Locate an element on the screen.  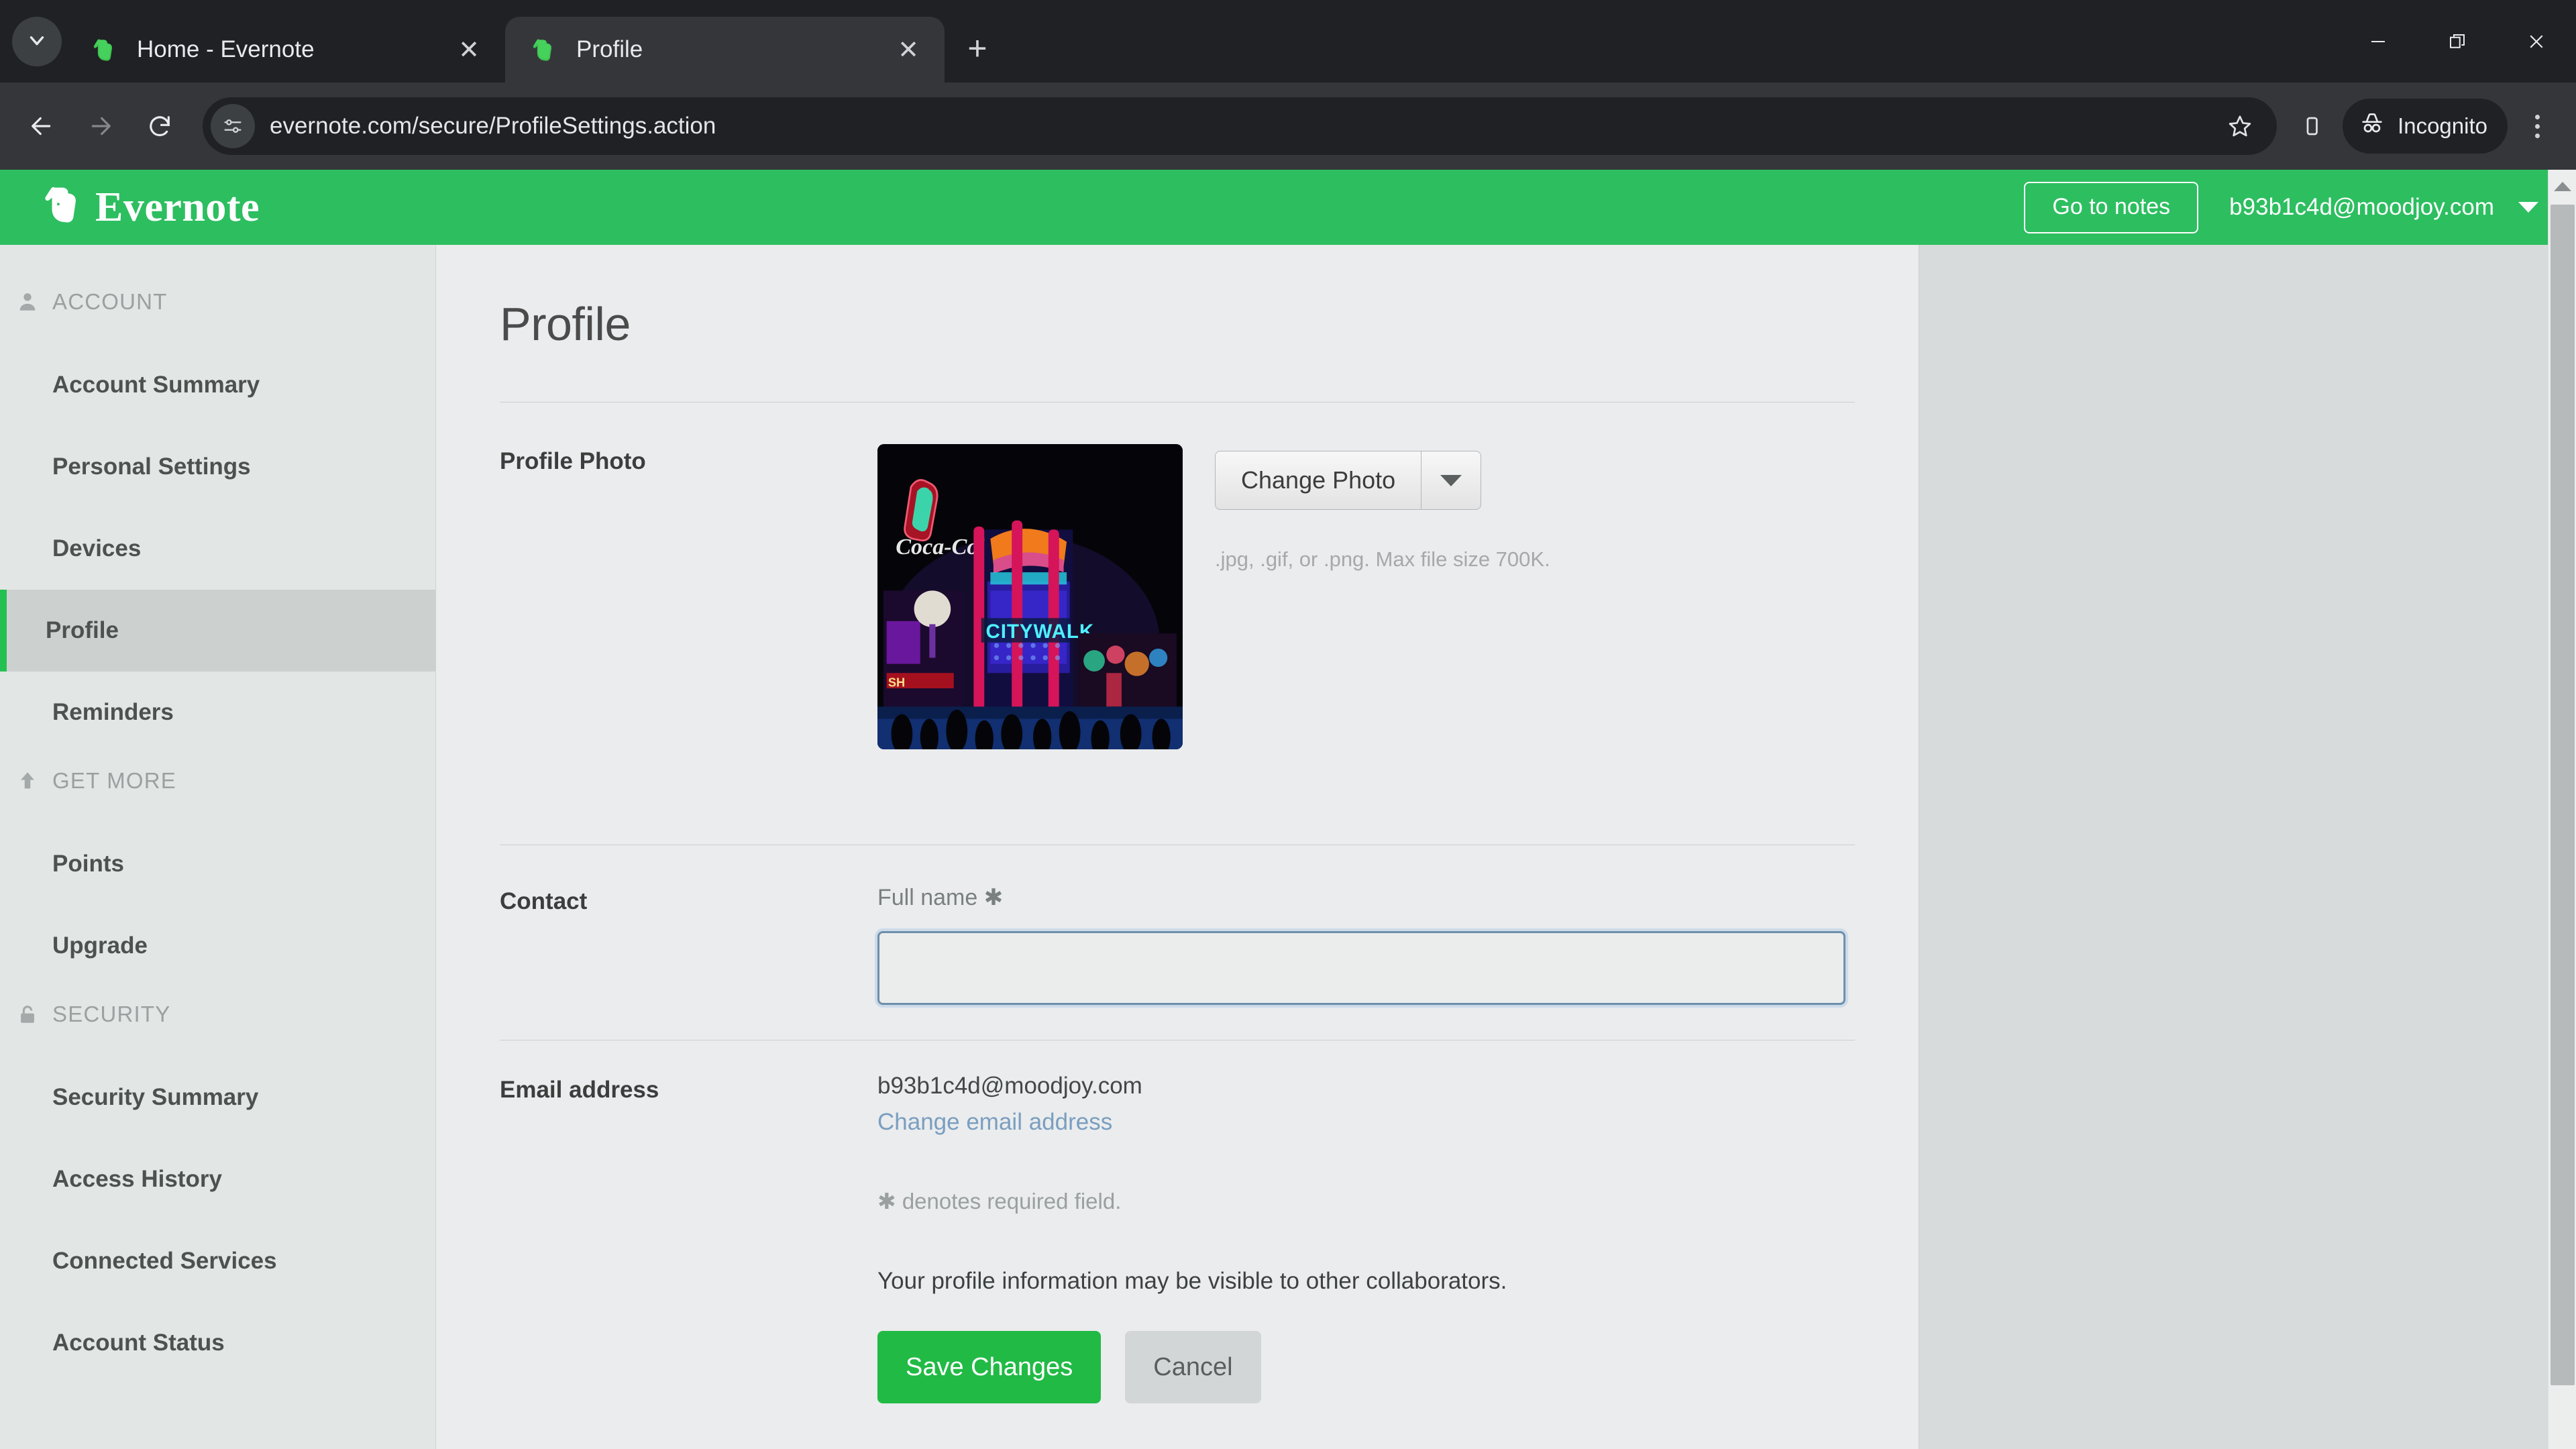
sidebar-group-account: ACCOUNT is located at coordinates (217, 302).